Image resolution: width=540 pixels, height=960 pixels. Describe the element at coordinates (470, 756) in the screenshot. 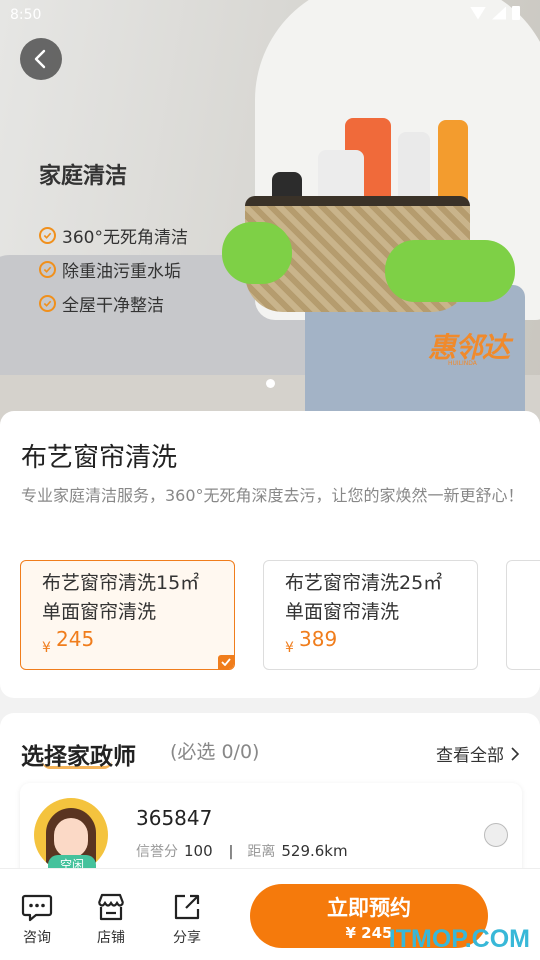

I see `view-all-label: 查看全部` at that location.